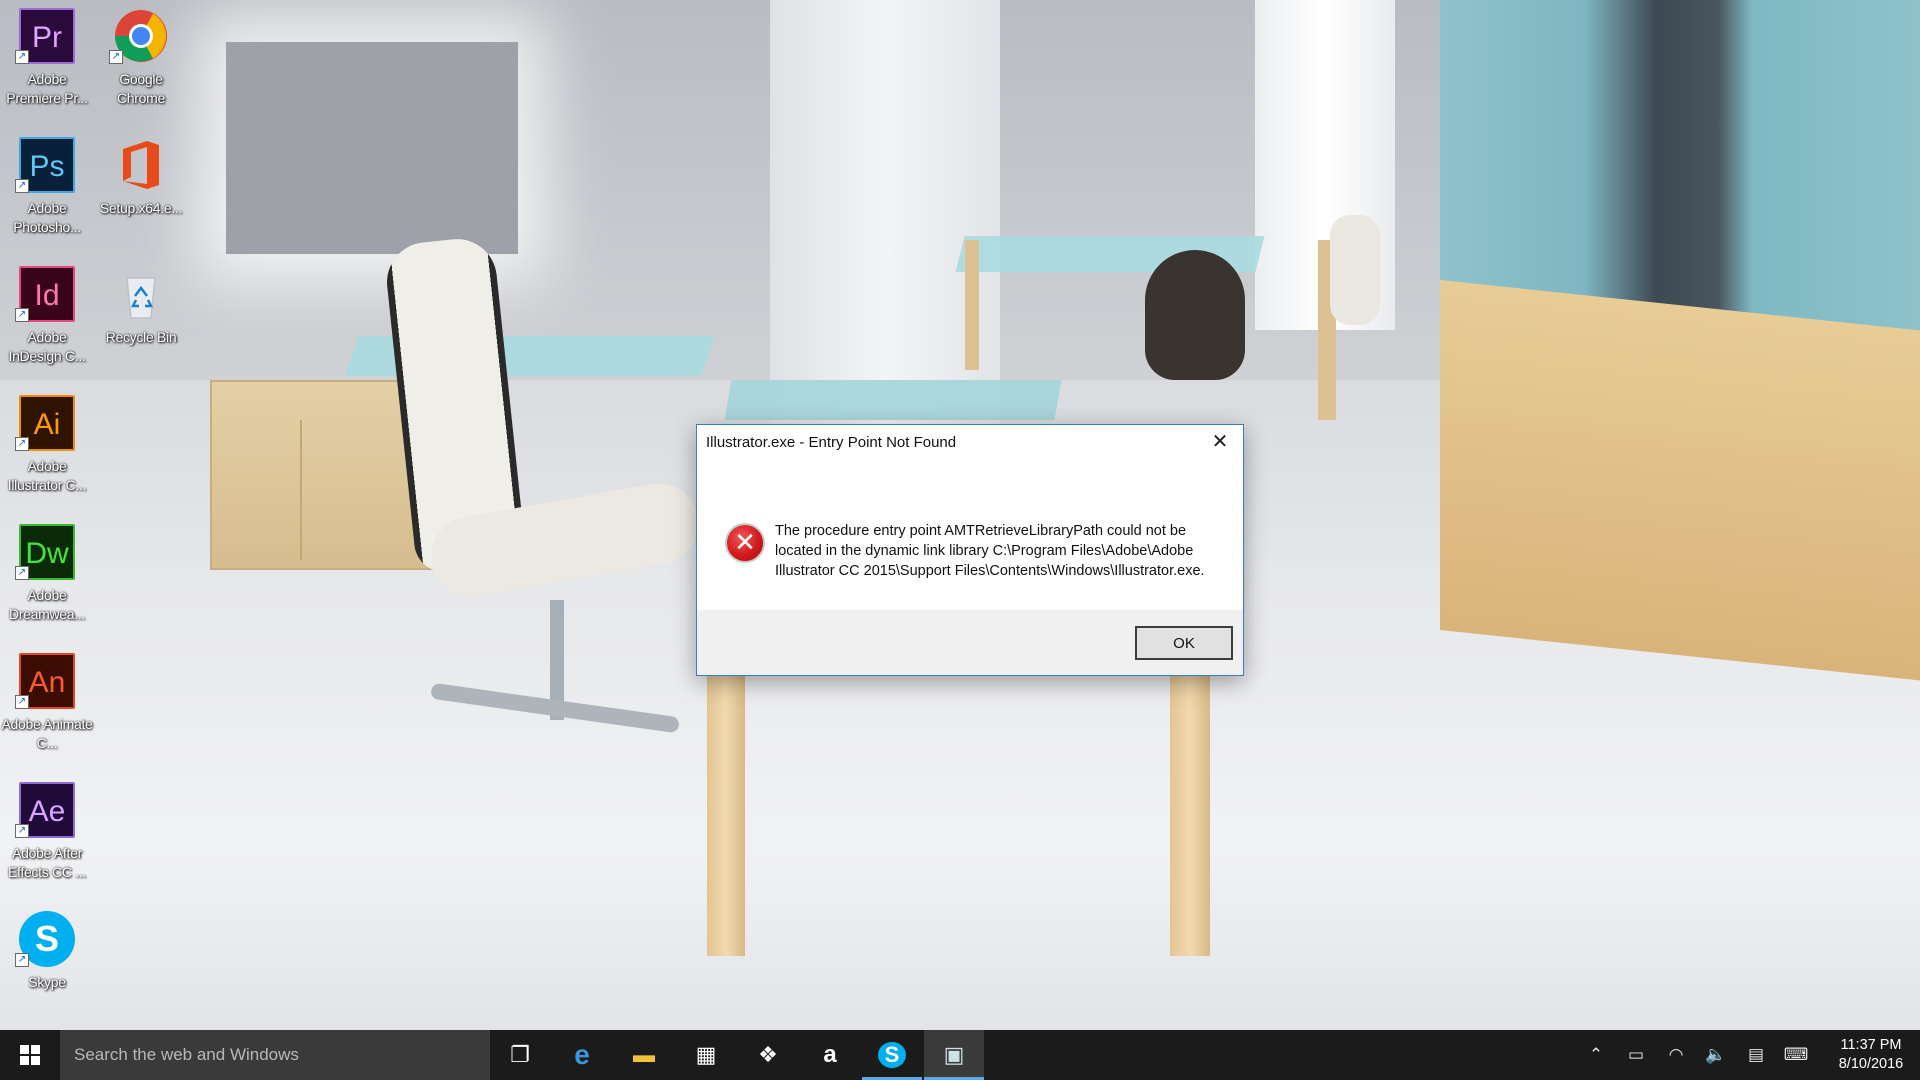 Image resolution: width=1920 pixels, height=1080 pixels. I want to click on desktop-icon-recycle-bin: Recycle Bin, so click(141, 320).